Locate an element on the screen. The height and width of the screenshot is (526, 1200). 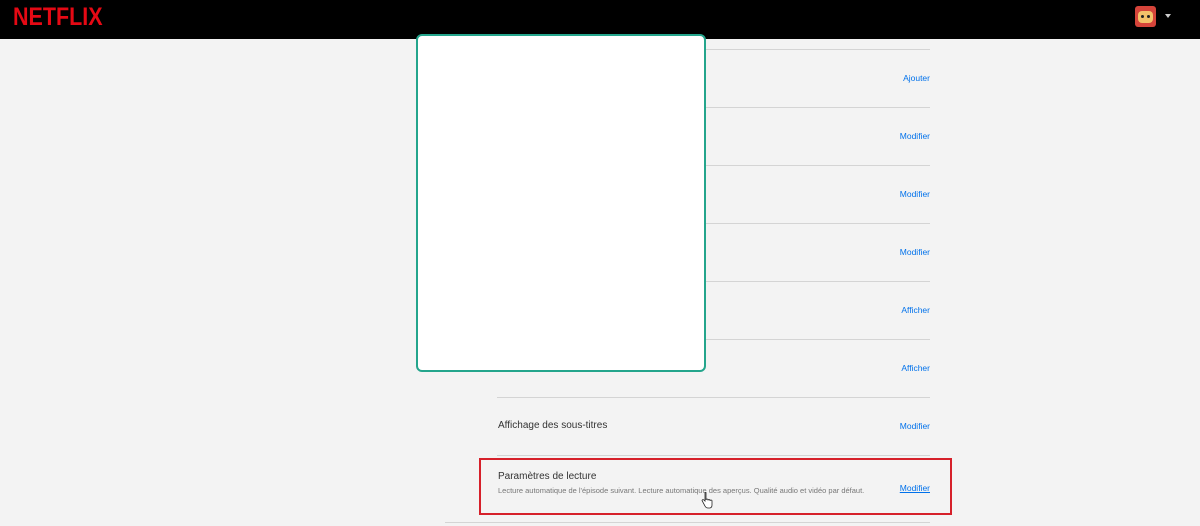
caret-down-icon is located at coordinates (1168, 16).